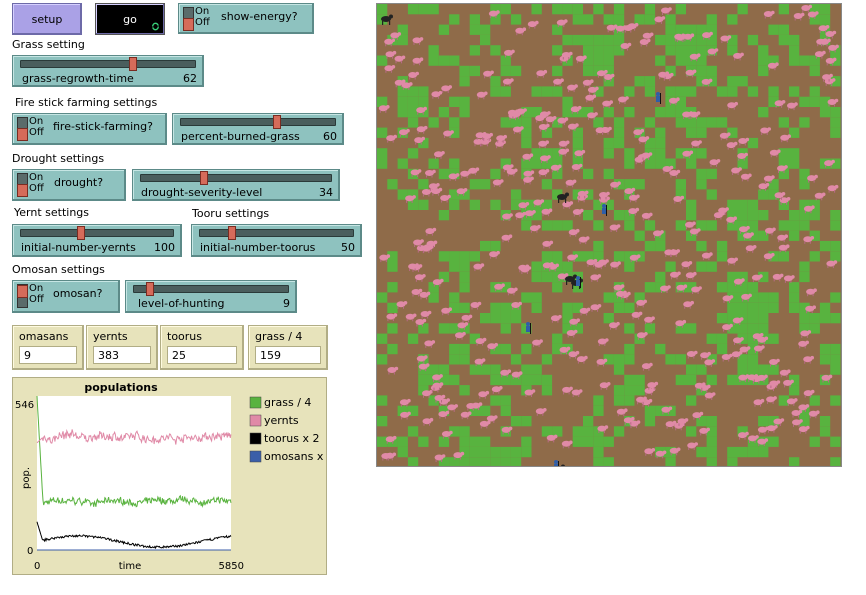  I want to click on go-button: go, so click(130, 19).